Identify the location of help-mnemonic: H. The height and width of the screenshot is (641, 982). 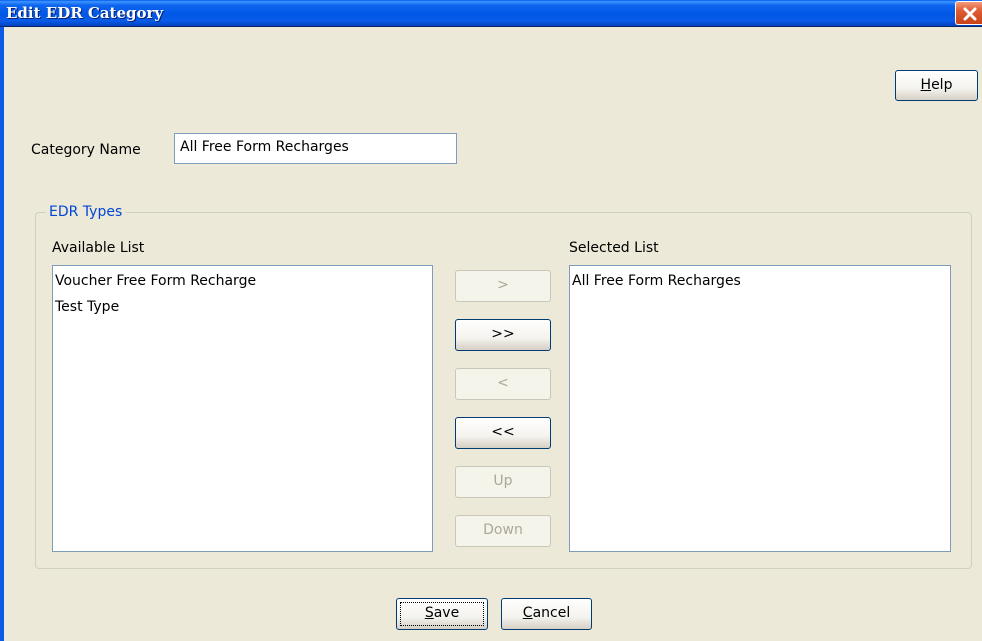
(926, 85).